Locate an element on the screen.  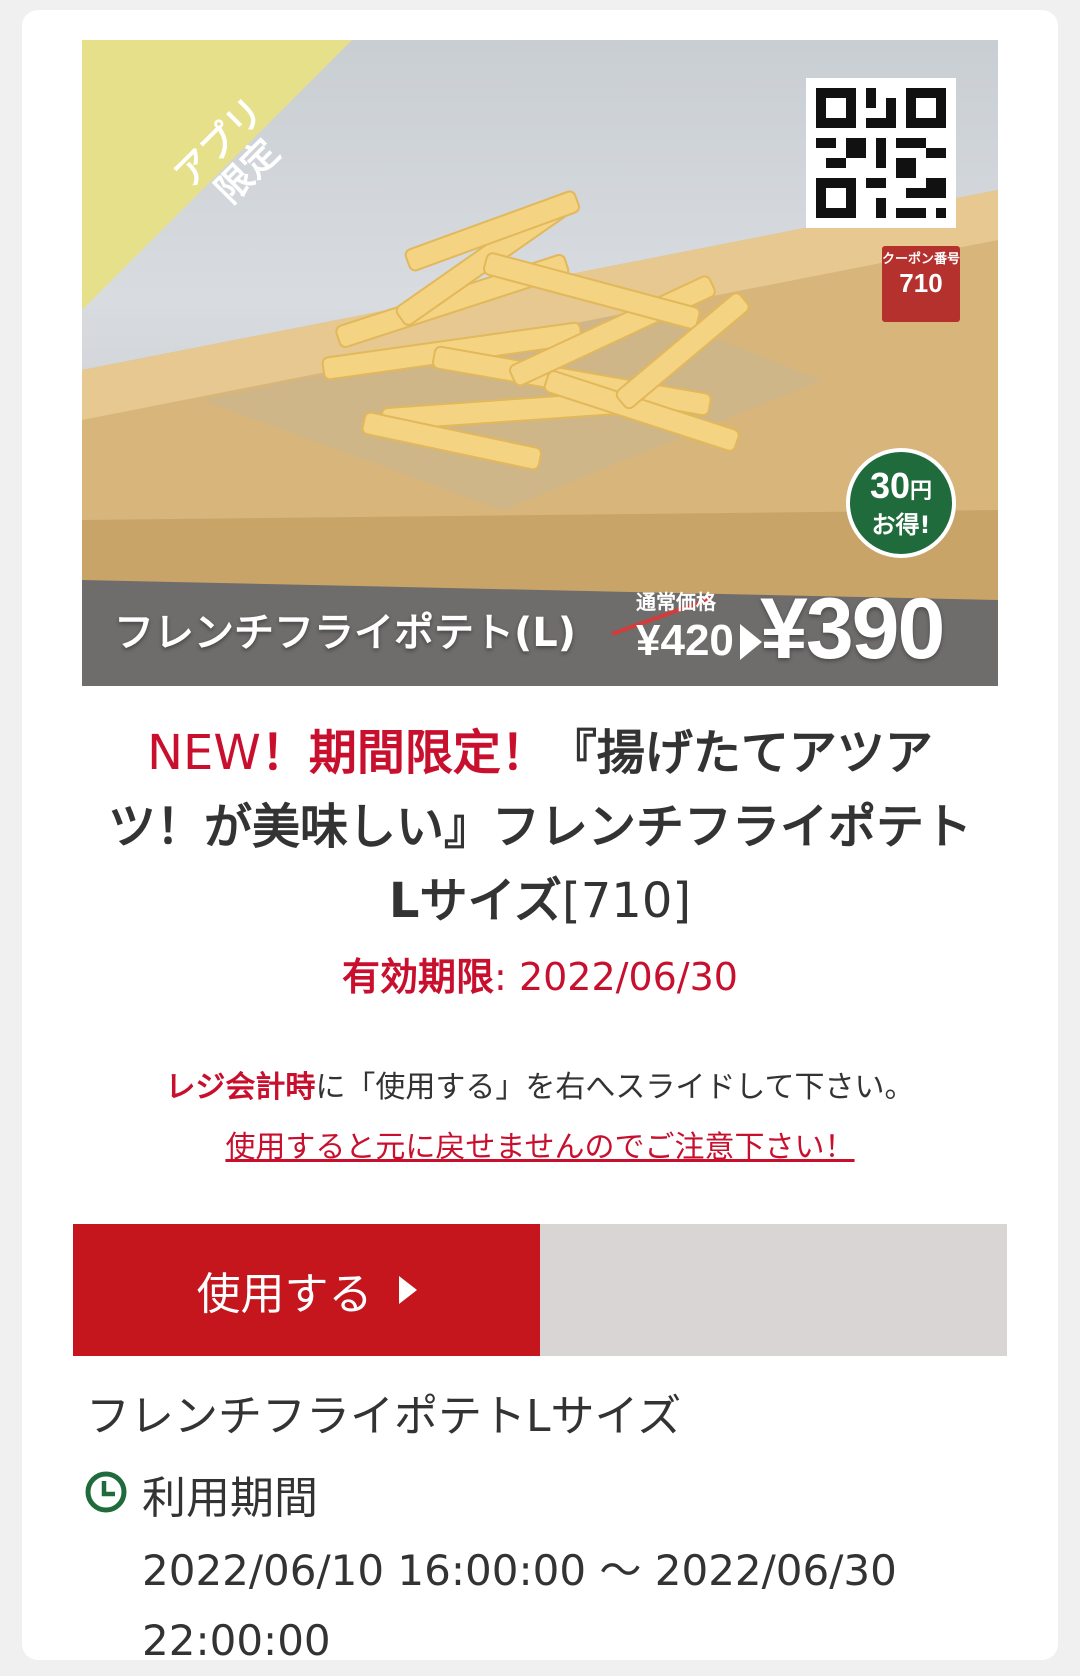
new-label: NEW is located at coordinates (204, 753).